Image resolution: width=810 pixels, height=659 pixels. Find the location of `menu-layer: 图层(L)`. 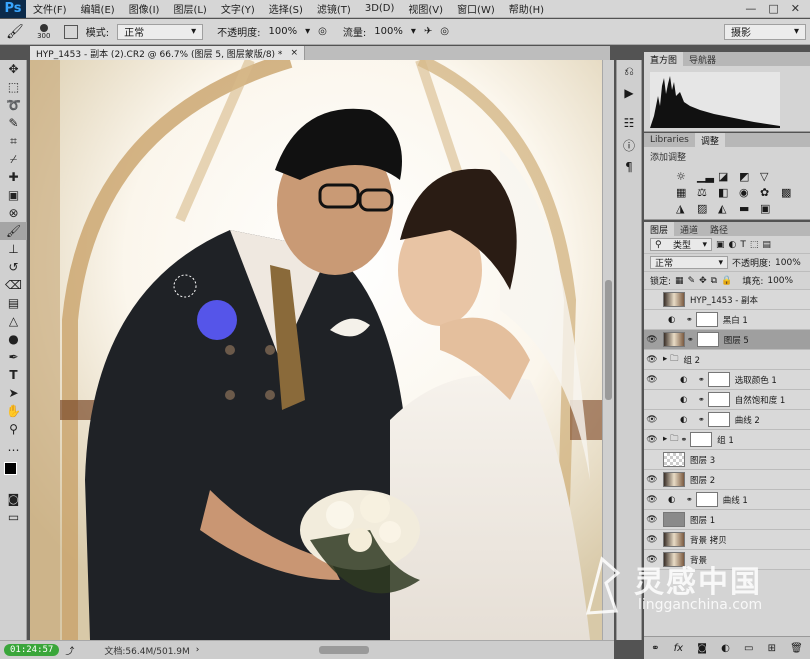

menu-layer: 图层(L) is located at coordinates (189, 8).